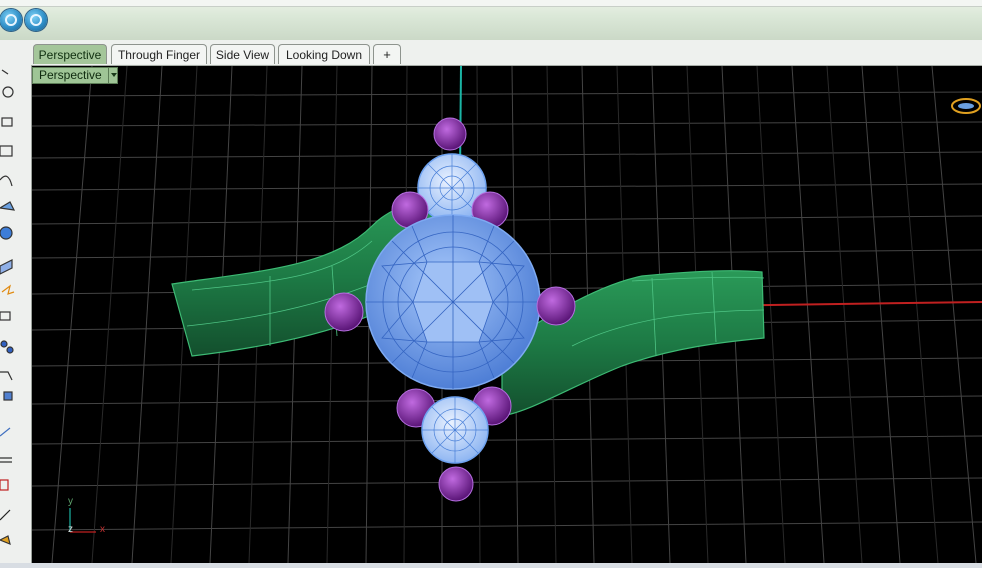 This screenshot has width=982, height=568. I want to click on tab-looking-down: Looking Down, so click(324, 54).